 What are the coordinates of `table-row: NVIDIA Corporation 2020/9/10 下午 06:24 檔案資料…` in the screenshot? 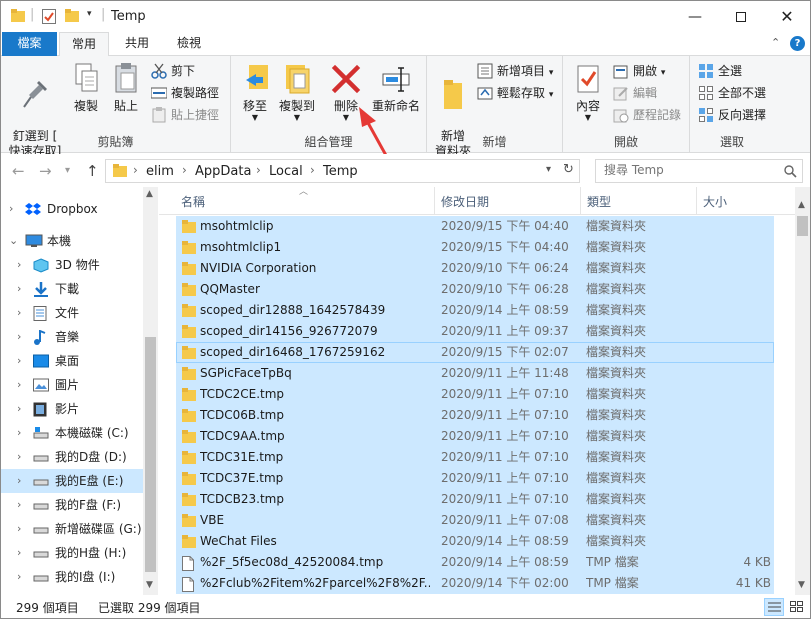 It's located at (475, 268).